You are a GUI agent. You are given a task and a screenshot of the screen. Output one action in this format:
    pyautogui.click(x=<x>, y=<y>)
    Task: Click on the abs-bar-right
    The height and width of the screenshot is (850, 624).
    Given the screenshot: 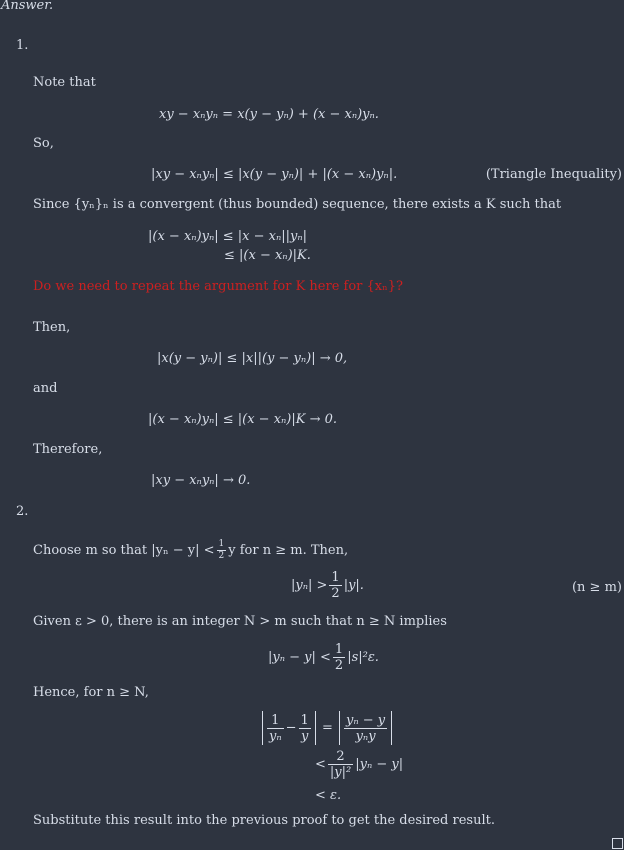 What is the action you would take?
    pyautogui.click(x=315, y=728)
    